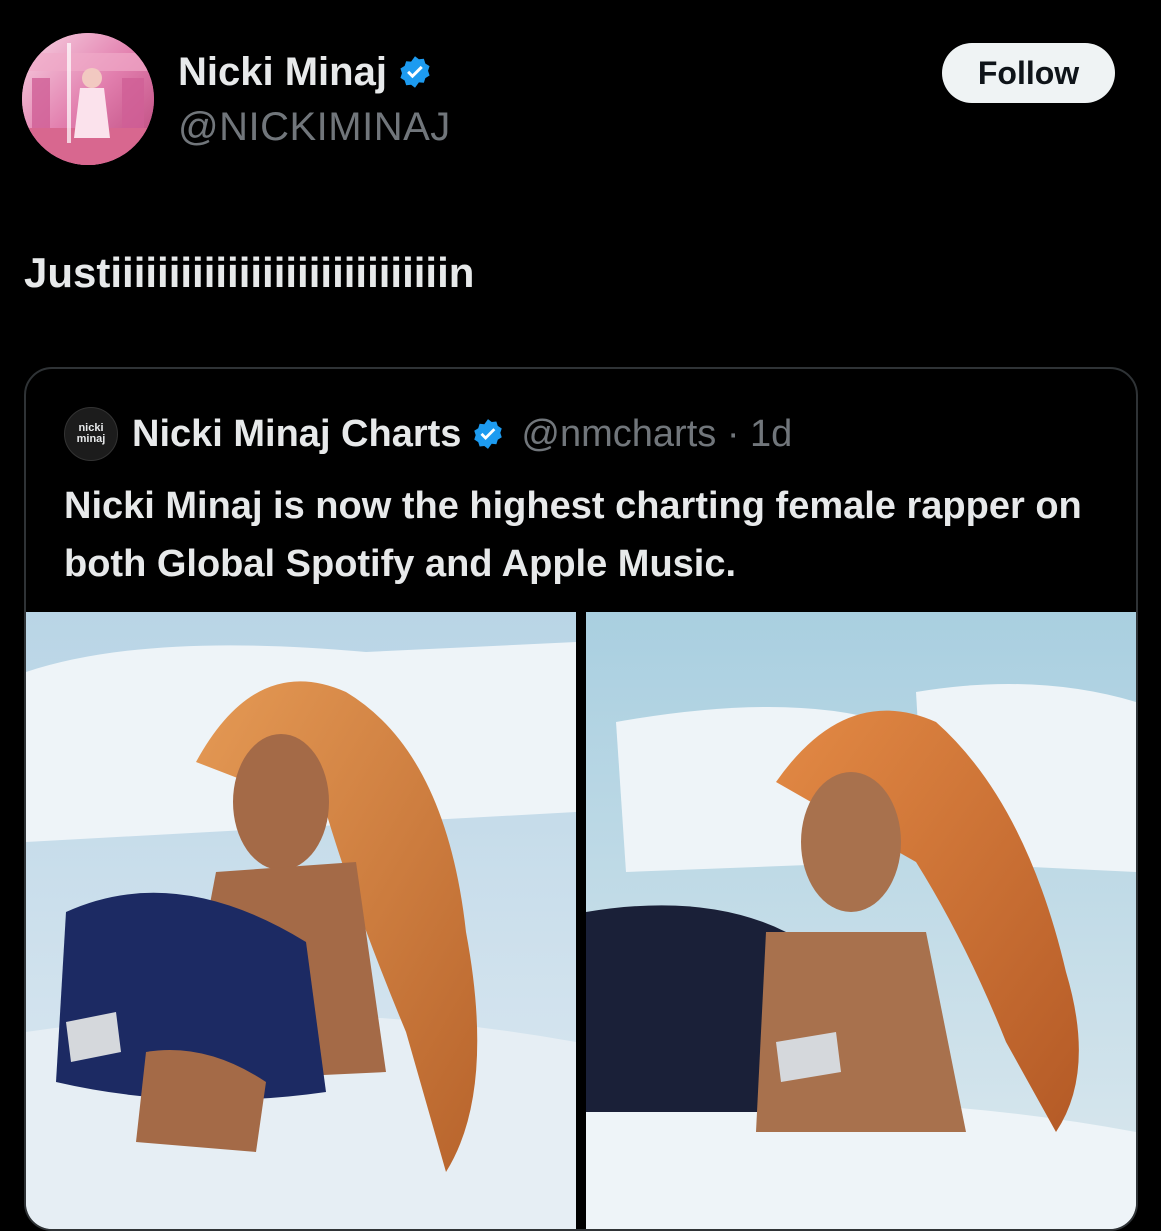 This screenshot has width=1161, height=1231. What do you see at coordinates (249, 272) in the screenshot?
I see `tweet-text: Justiiiiiiiiiiiiiiiiiiiiiiiiiiiiin` at bounding box center [249, 272].